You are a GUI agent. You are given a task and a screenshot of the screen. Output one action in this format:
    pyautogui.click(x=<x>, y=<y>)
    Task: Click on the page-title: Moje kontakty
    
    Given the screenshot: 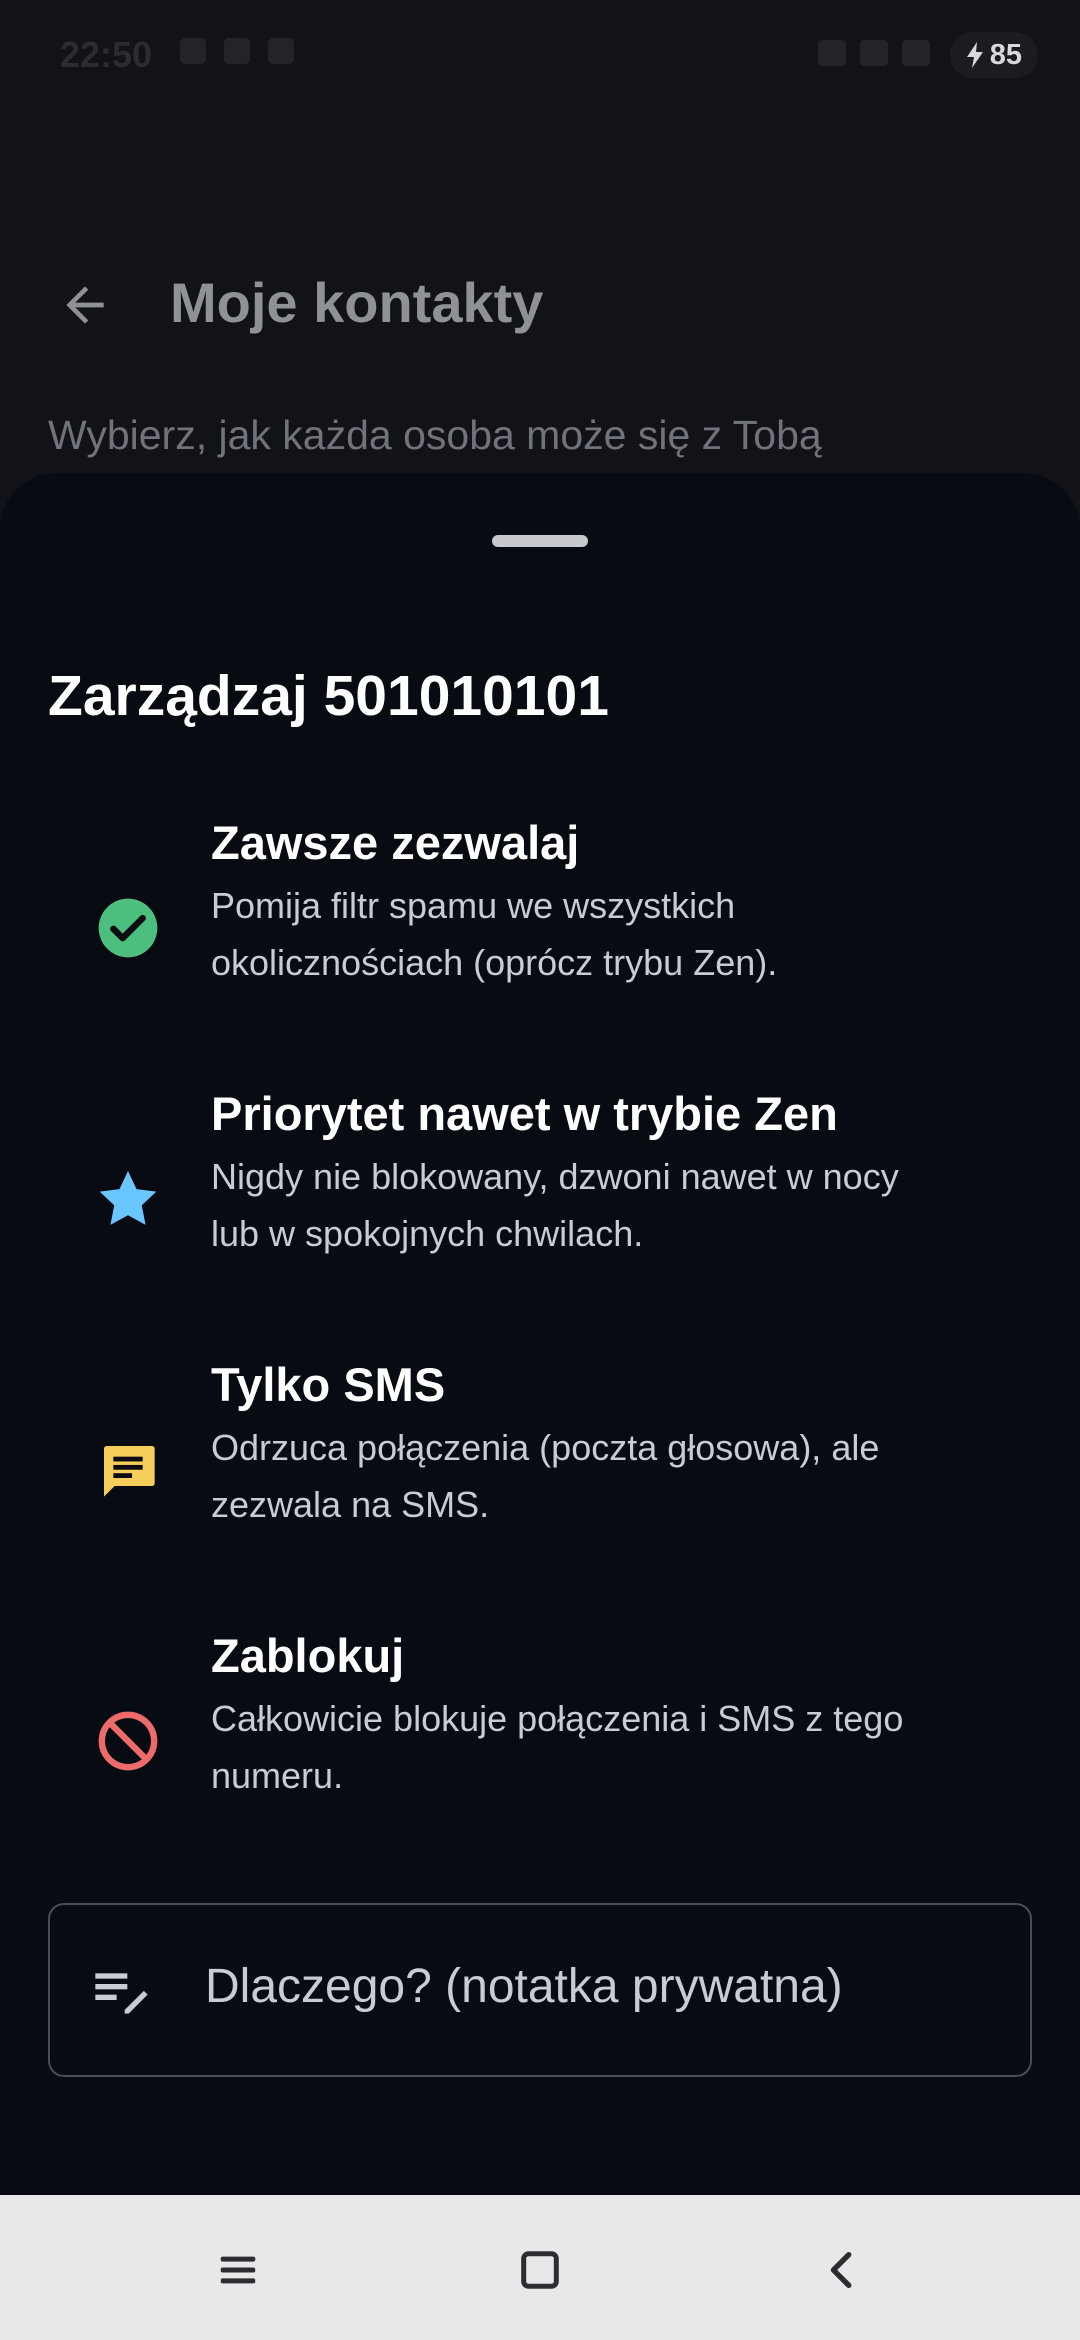 What is the action you would take?
    pyautogui.click(x=357, y=302)
    